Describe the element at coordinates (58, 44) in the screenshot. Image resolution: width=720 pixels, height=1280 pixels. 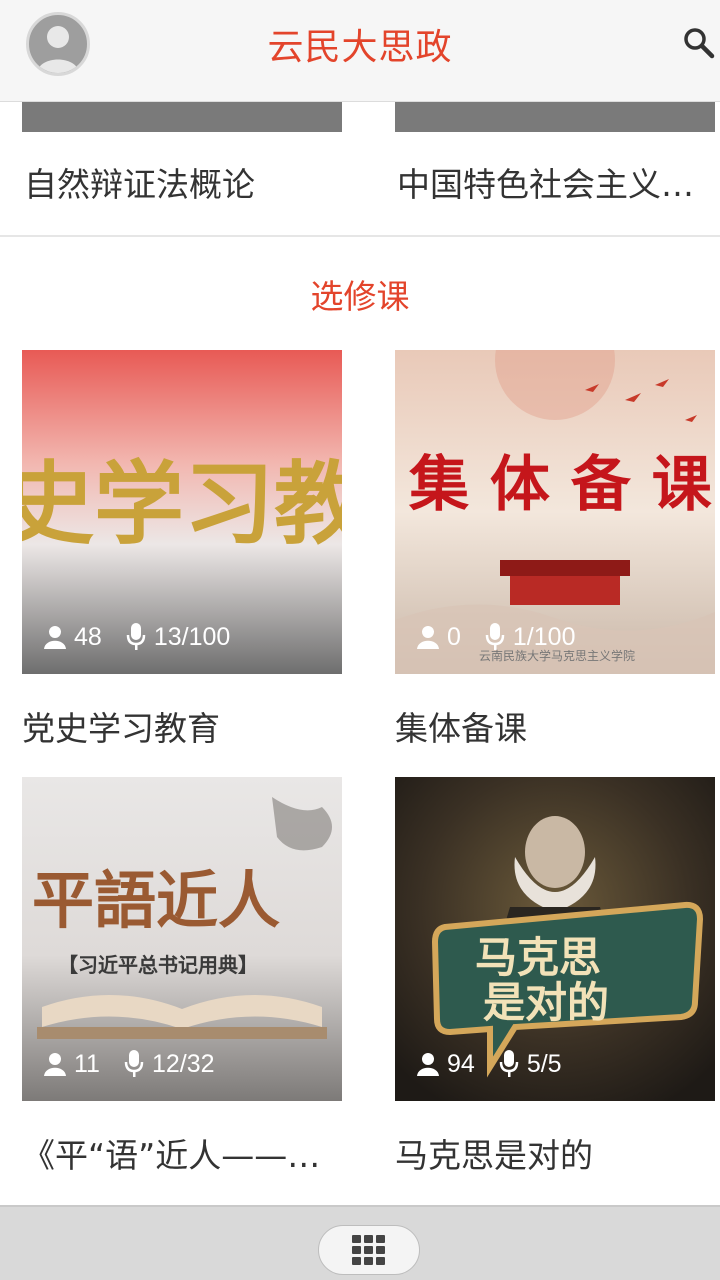
I see `user-avatar-icon` at that location.